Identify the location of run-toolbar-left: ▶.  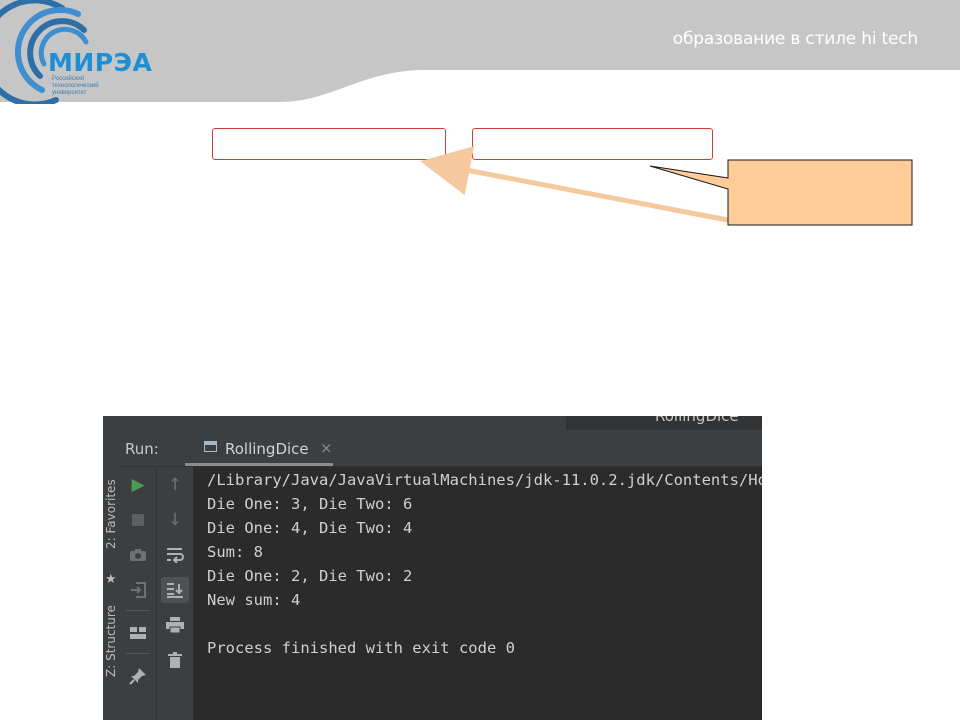
(138, 593).